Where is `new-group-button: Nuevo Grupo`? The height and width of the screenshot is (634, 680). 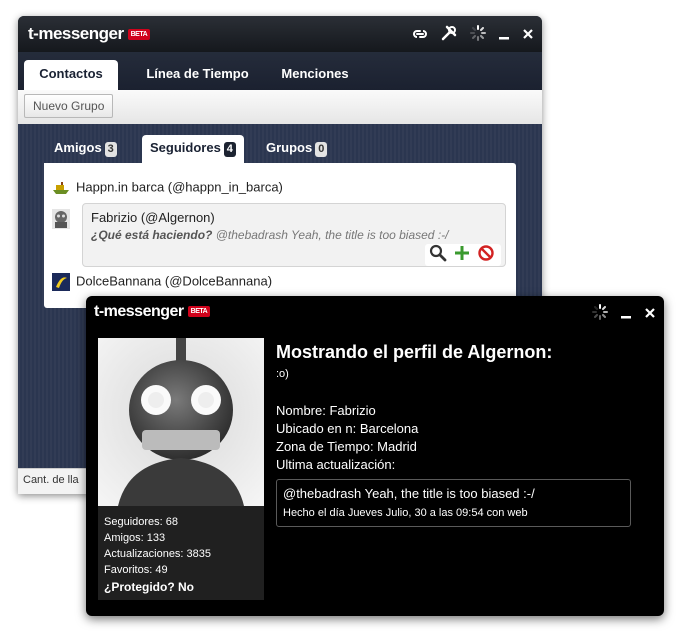
new-group-button: Nuevo Grupo is located at coordinates (69, 106).